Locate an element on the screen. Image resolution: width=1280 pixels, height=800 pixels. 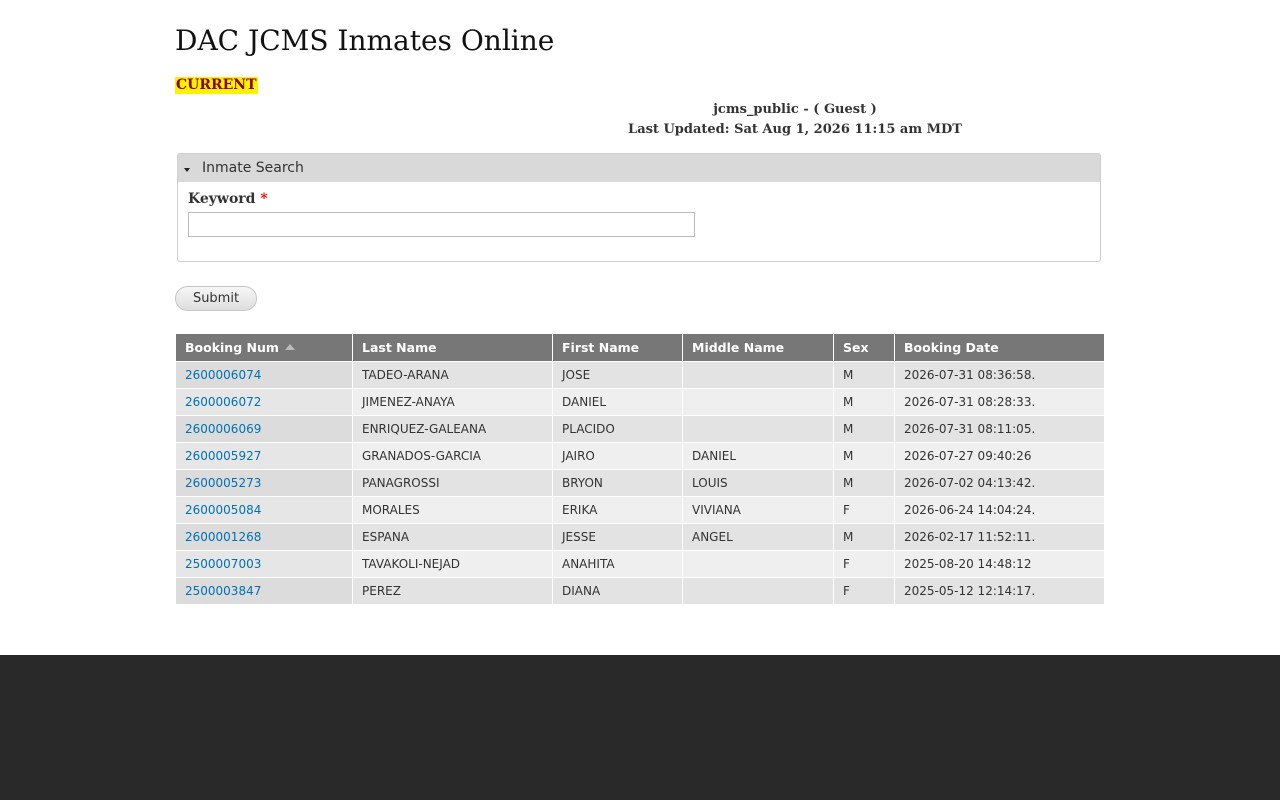
column-header-label: First Name is located at coordinates (601, 347).